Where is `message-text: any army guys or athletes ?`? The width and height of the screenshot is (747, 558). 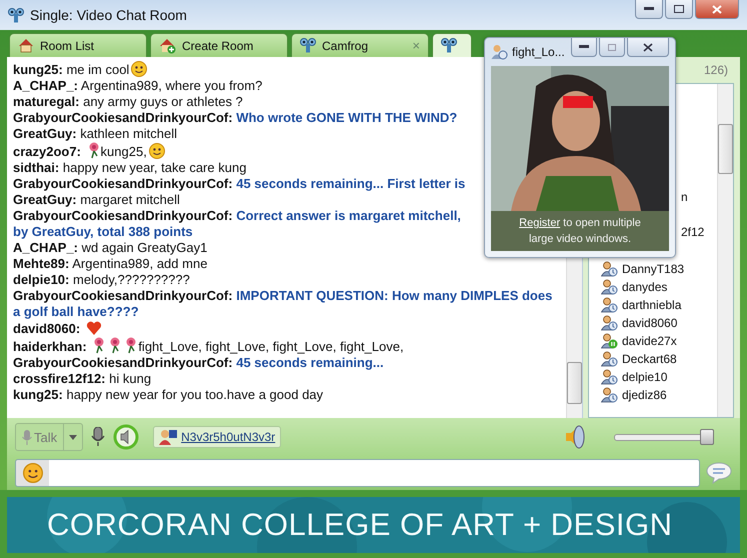 message-text: any army guys or athletes ? is located at coordinates (163, 101).